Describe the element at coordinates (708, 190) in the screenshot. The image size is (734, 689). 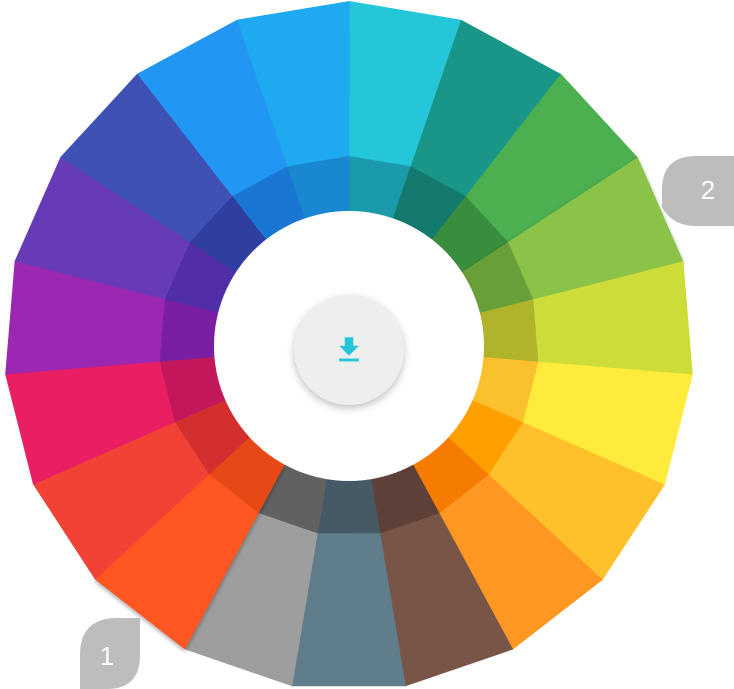
I see `callout-2-label: 2` at that location.